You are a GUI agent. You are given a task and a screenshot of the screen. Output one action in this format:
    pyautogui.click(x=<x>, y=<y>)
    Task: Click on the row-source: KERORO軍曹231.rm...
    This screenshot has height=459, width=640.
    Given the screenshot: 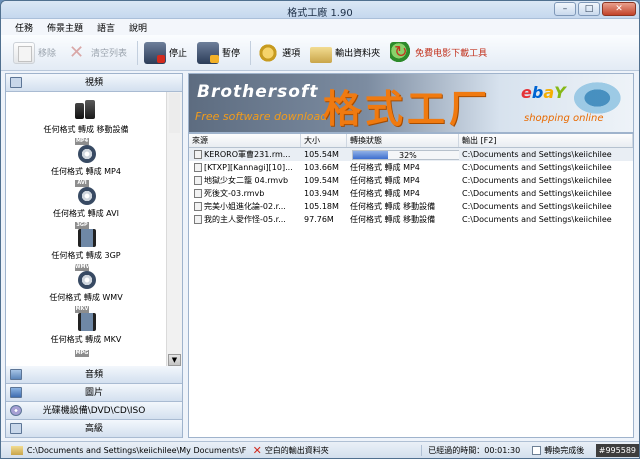 What is the action you would take?
    pyautogui.click(x=247, y=154)
    